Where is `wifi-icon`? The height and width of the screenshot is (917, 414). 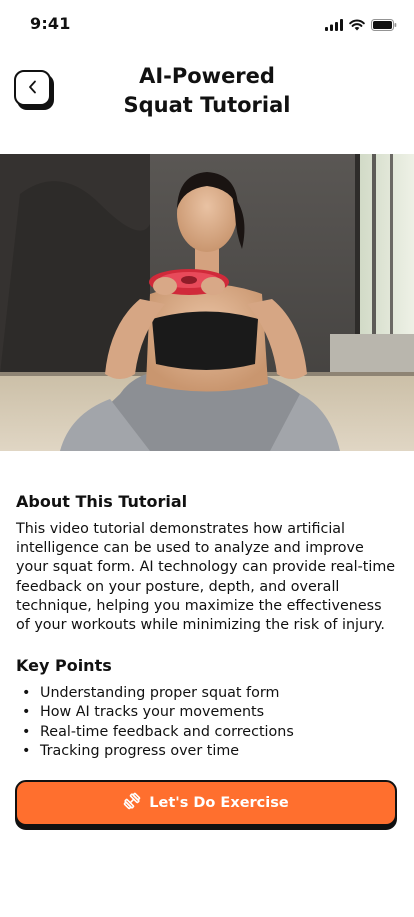 wifi-icon is located at coordinates (357, 25).